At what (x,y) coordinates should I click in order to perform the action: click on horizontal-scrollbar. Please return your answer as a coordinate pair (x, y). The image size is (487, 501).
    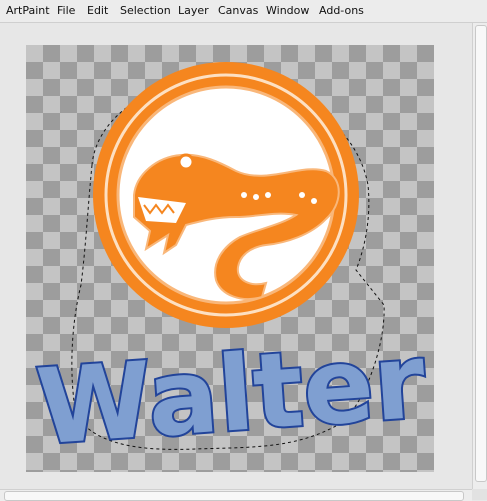
    Looking at the image, I should click on (236, 495).